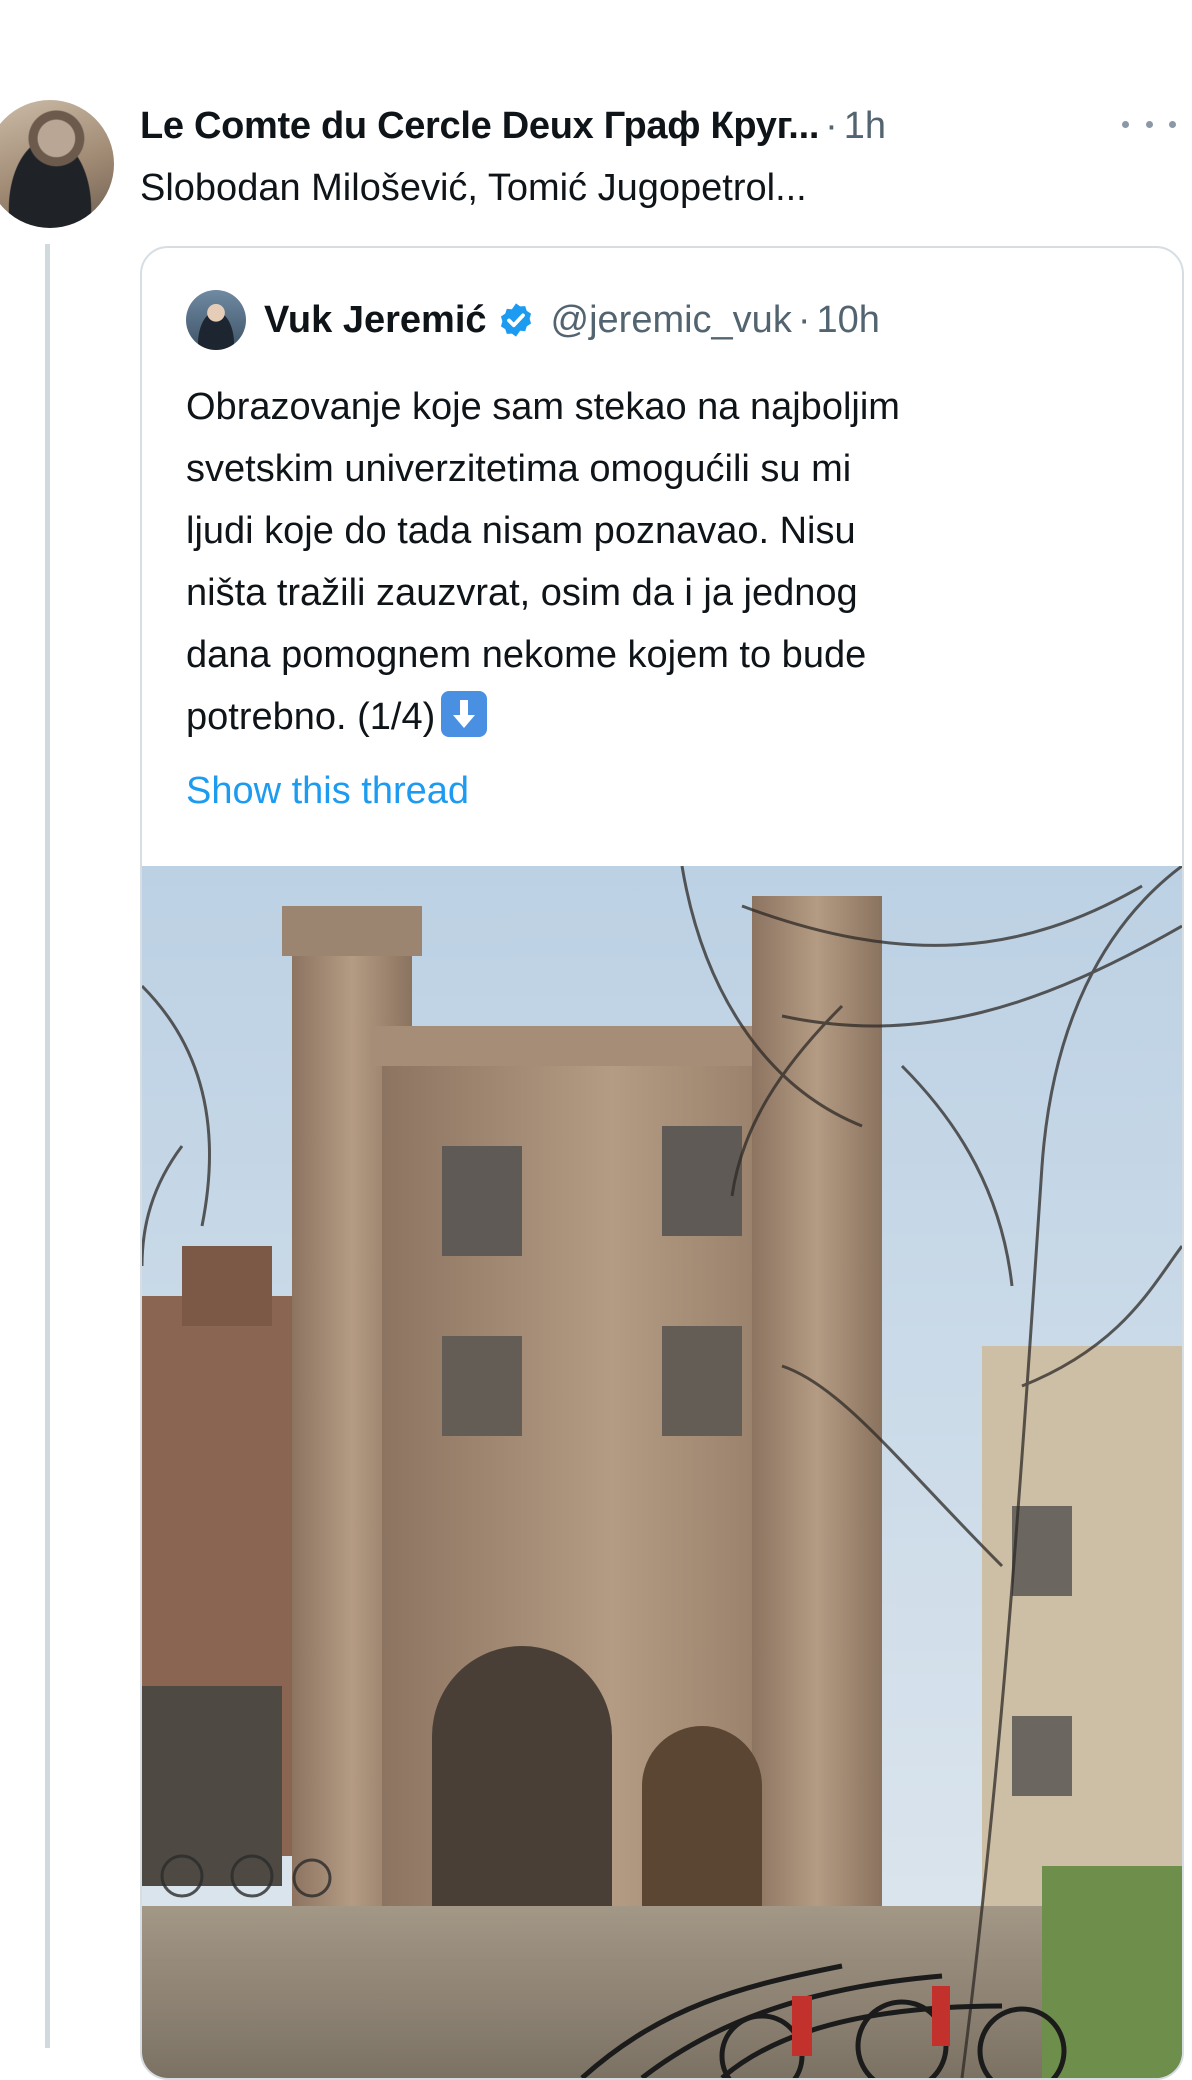  I want to click on down-arrow-emoji-icon, so click(464, 714).